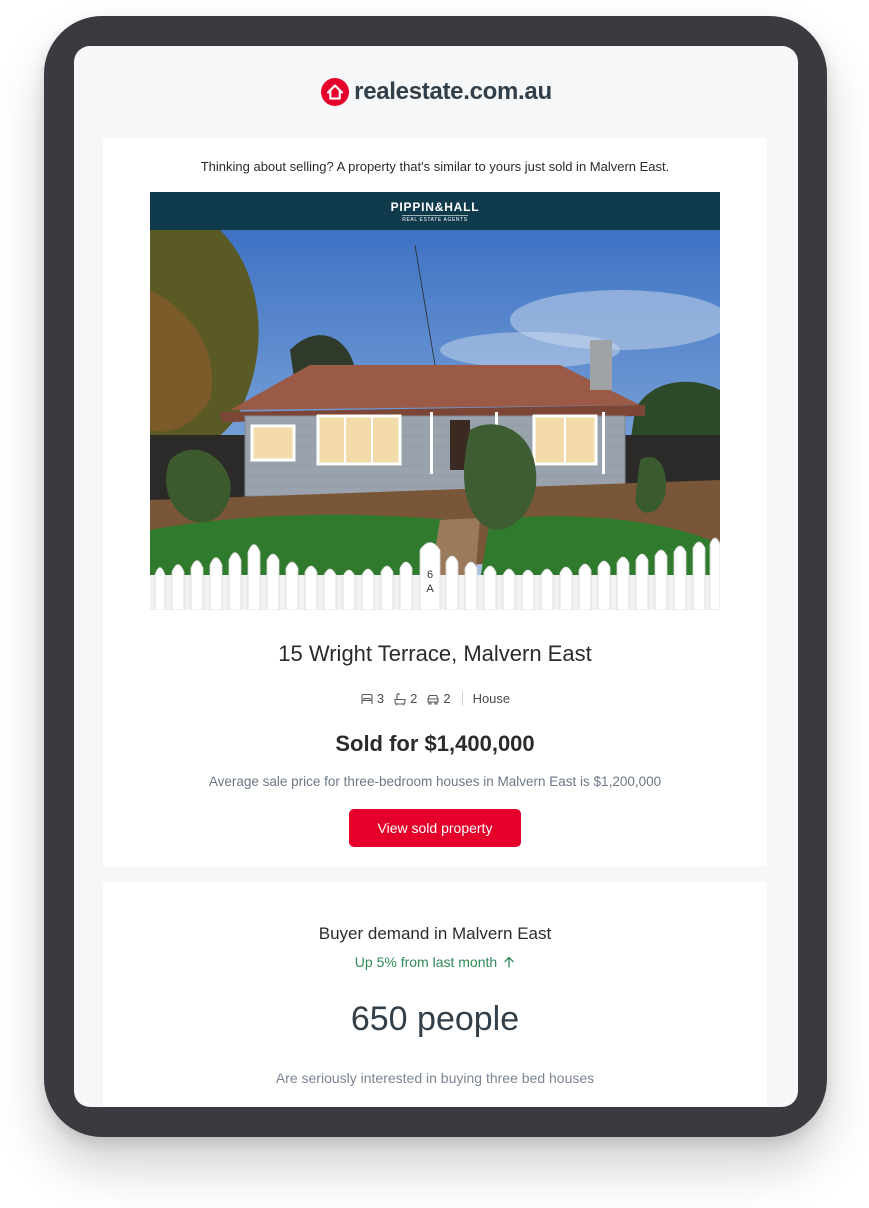 The height and width of the screenshot is (1208, 869). I want to click on email-header: realestate.com.au, so click(436, 91).